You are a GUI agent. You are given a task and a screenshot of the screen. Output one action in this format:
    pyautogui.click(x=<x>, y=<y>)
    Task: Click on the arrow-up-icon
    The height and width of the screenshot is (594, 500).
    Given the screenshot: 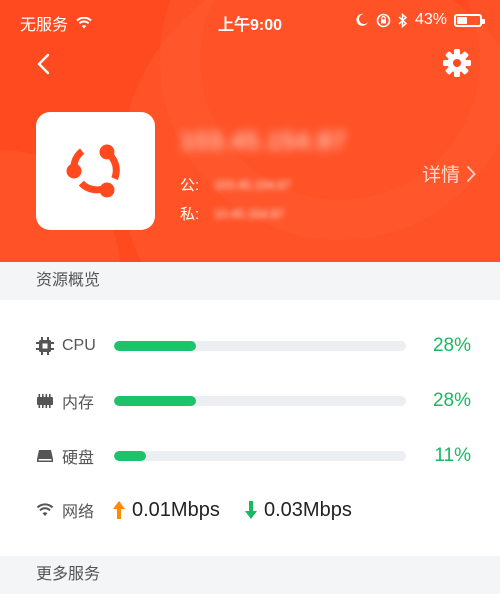 What is the action you would take?
    pyautogui.click(x=119, y=510)
    